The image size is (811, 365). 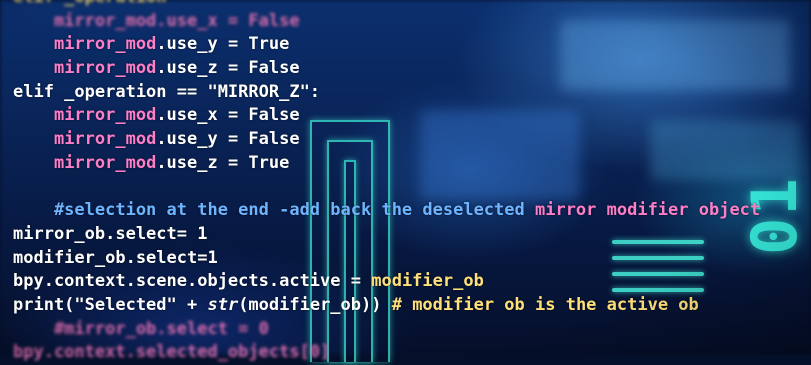 I want to click on code-token: print("Selected" +, so click(x=110, y=304).